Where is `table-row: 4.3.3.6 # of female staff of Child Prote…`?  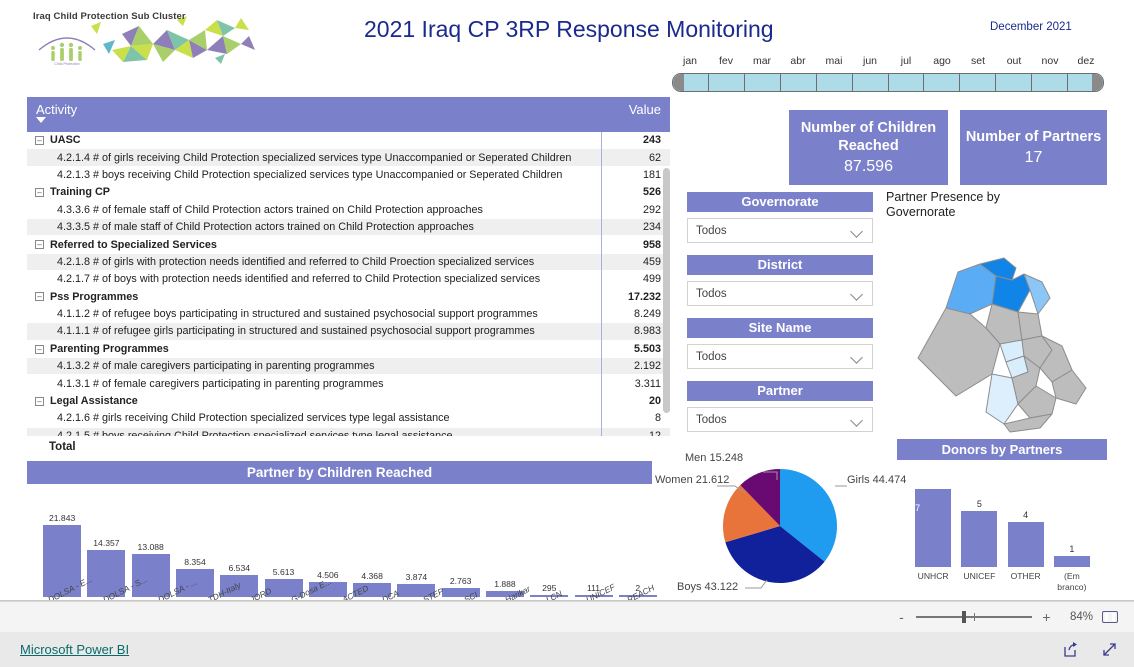
table-row: 4.3.3.6 # of female staff of Child Prote… is located at coordinates (348, 210).